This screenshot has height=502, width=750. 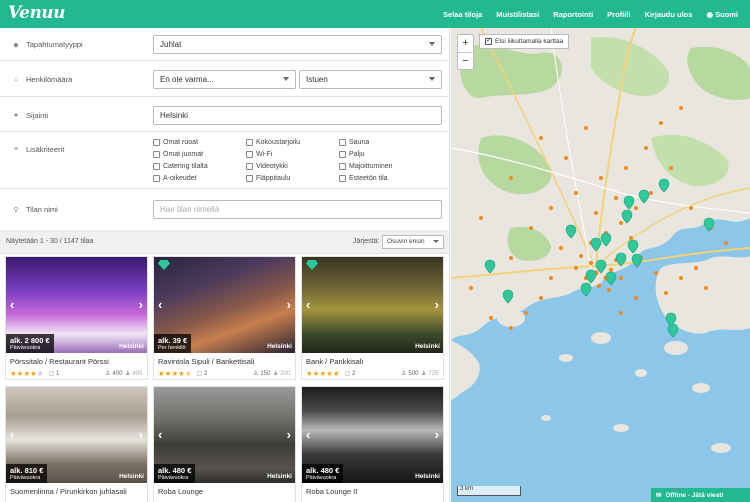 I want to click on venue-name-input: Hae tilan nimellä, so click(x=297, y=209).